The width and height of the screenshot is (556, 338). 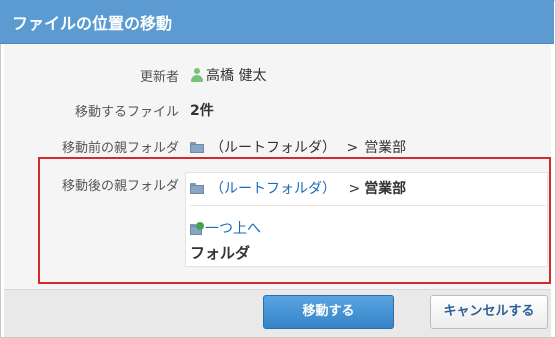 I want to click on user-icon, so click(x=197, y=75).